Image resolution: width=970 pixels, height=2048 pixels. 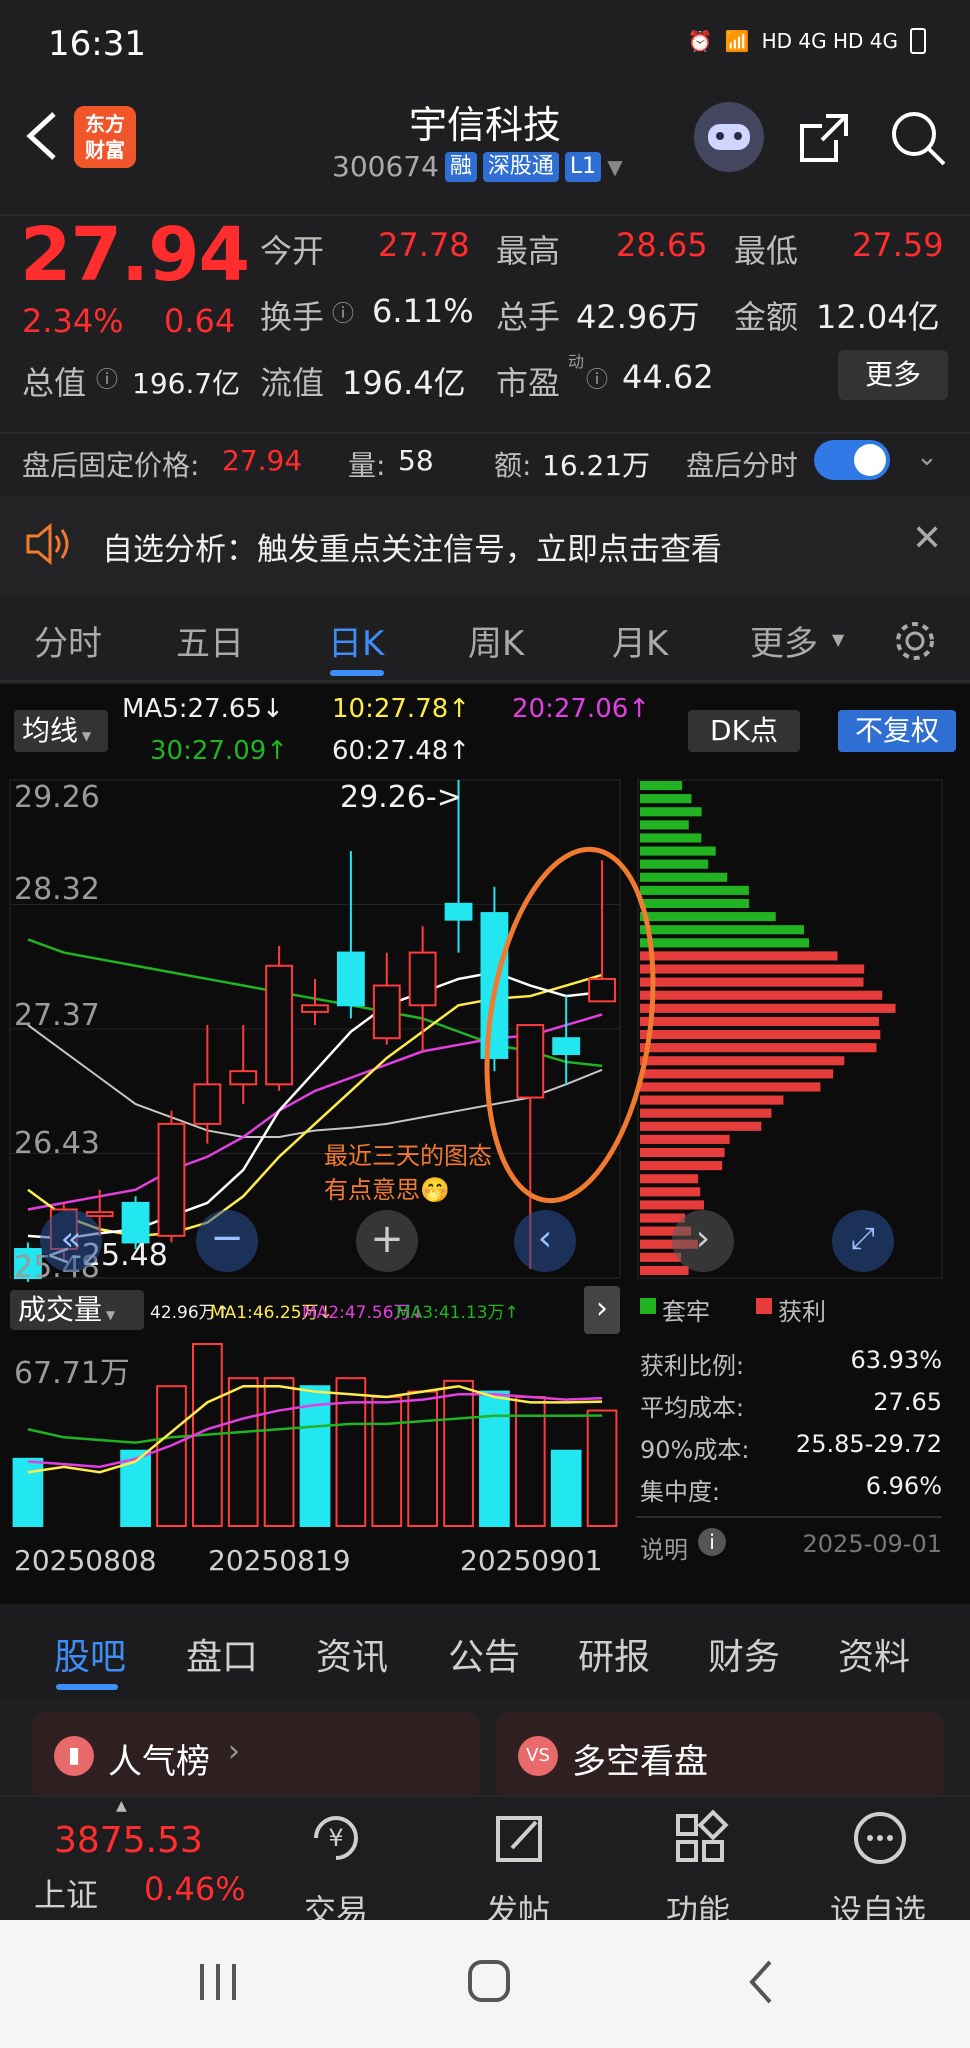 I want to click on caret-up-icon: ▲, so click(x=121, y=1806).